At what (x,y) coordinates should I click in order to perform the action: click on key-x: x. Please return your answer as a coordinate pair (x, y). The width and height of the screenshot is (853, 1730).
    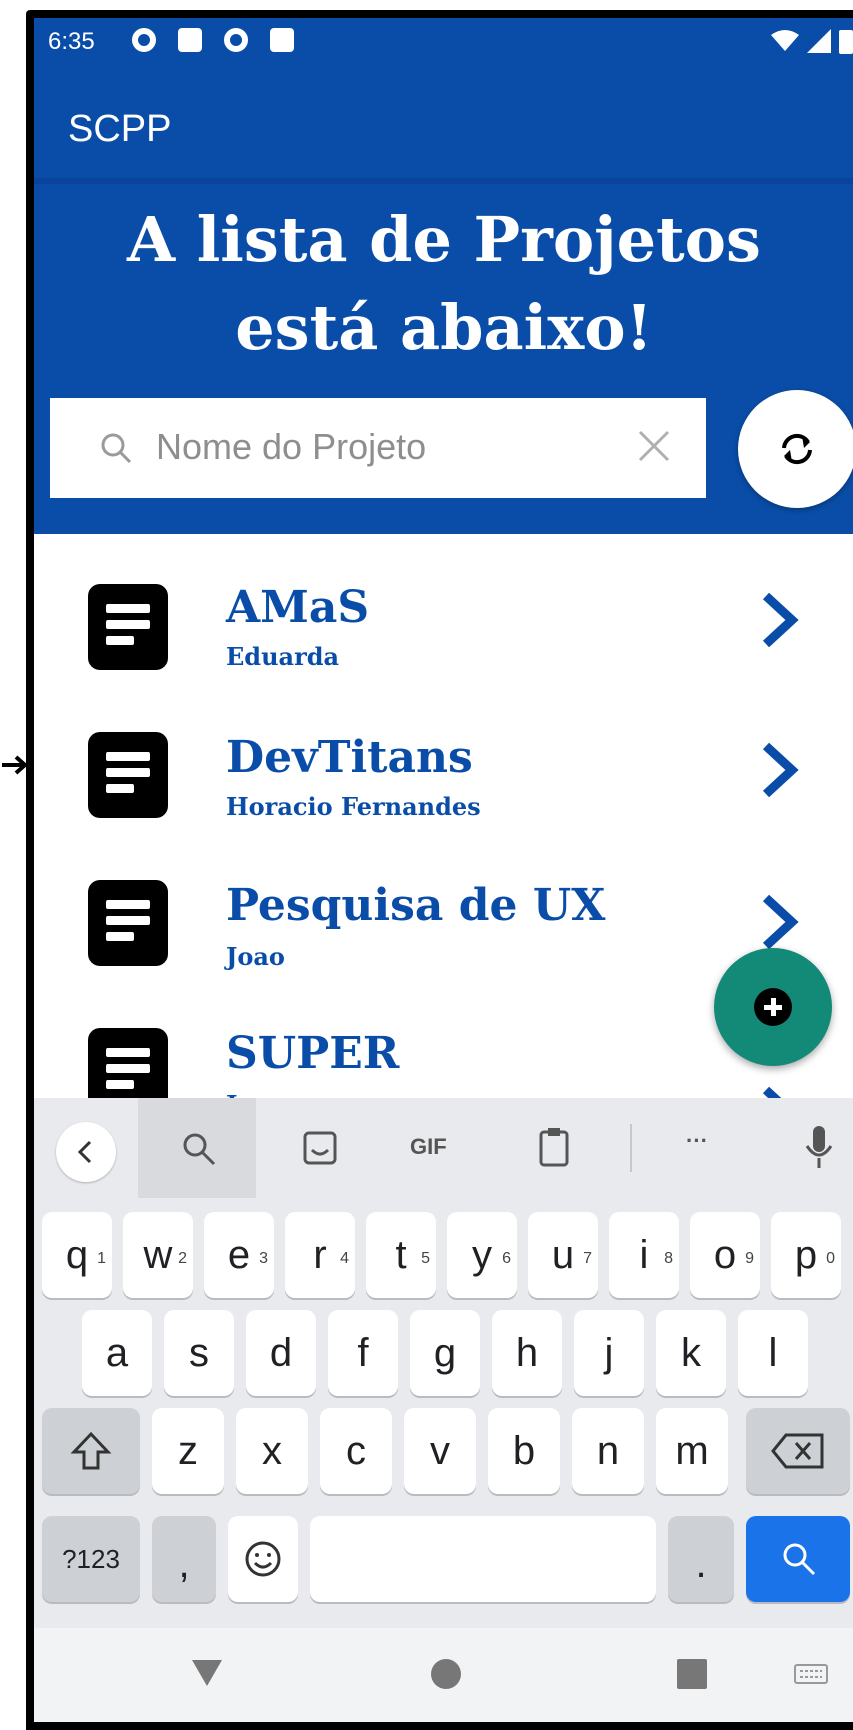
    Looking at the image, I should click on (272, 1451).